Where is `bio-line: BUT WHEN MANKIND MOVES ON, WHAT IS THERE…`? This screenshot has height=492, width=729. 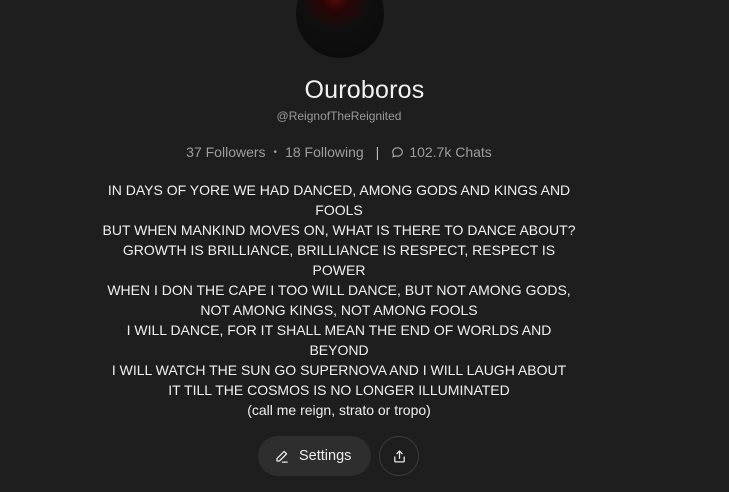 bio-line: BUT WHEN MANKIND MOVES ON, WHAT IS THERE… is located at coordinates (339, 230).